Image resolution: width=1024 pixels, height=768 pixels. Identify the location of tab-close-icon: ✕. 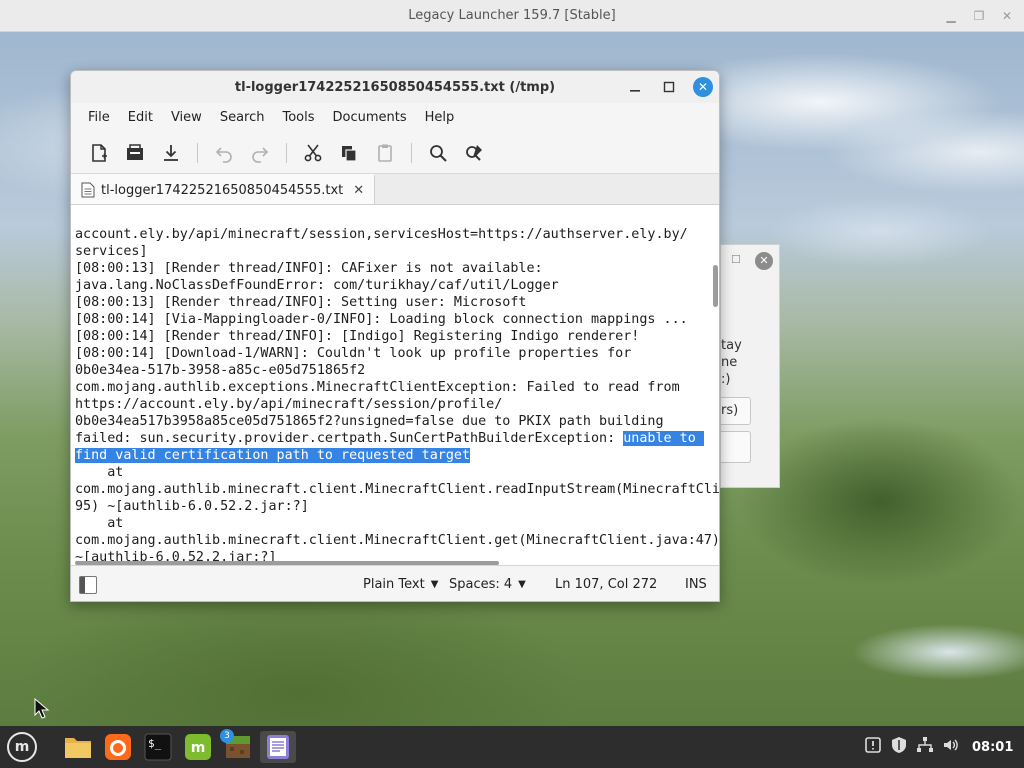
(358, 190).